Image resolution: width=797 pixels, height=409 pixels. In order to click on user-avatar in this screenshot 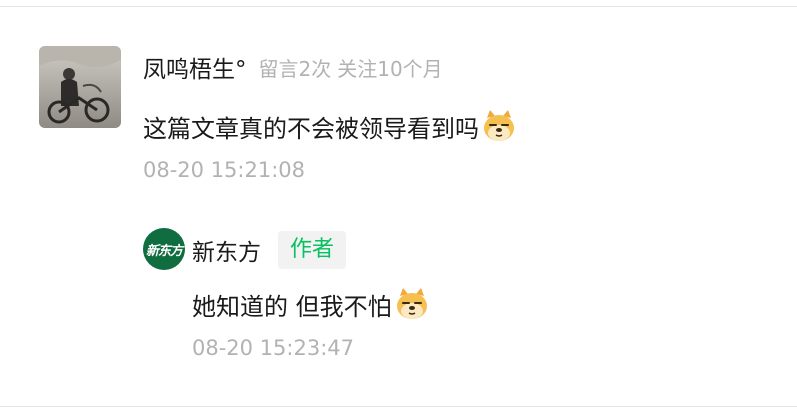, I will do `click(80, 87)`.